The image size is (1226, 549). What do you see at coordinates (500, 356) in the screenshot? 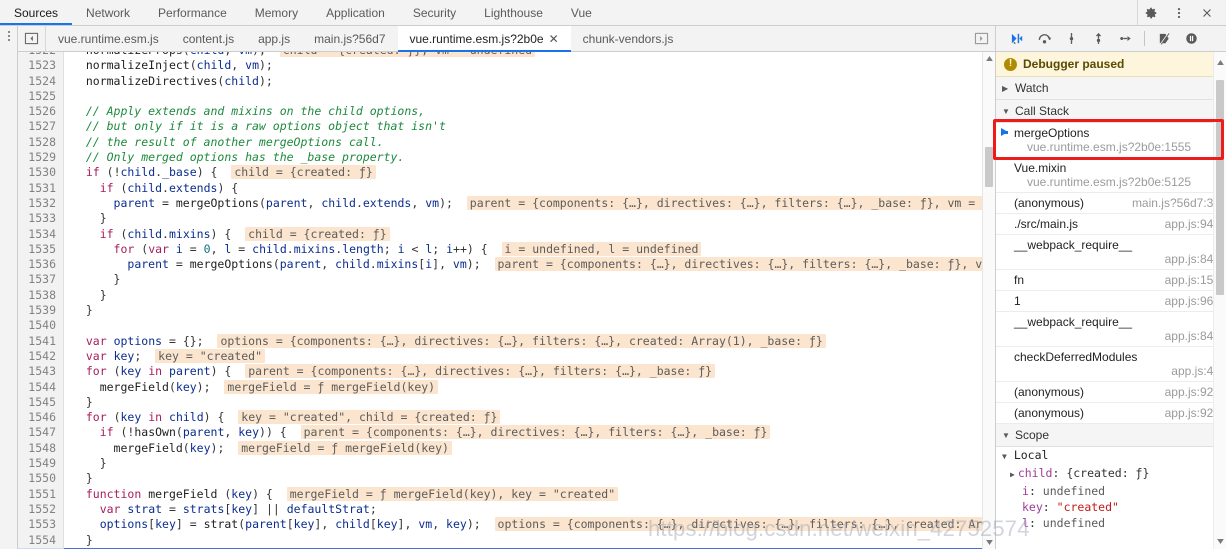
I see `code-line: 1542 var key; key = "created"` at bounding box center [500, 356].